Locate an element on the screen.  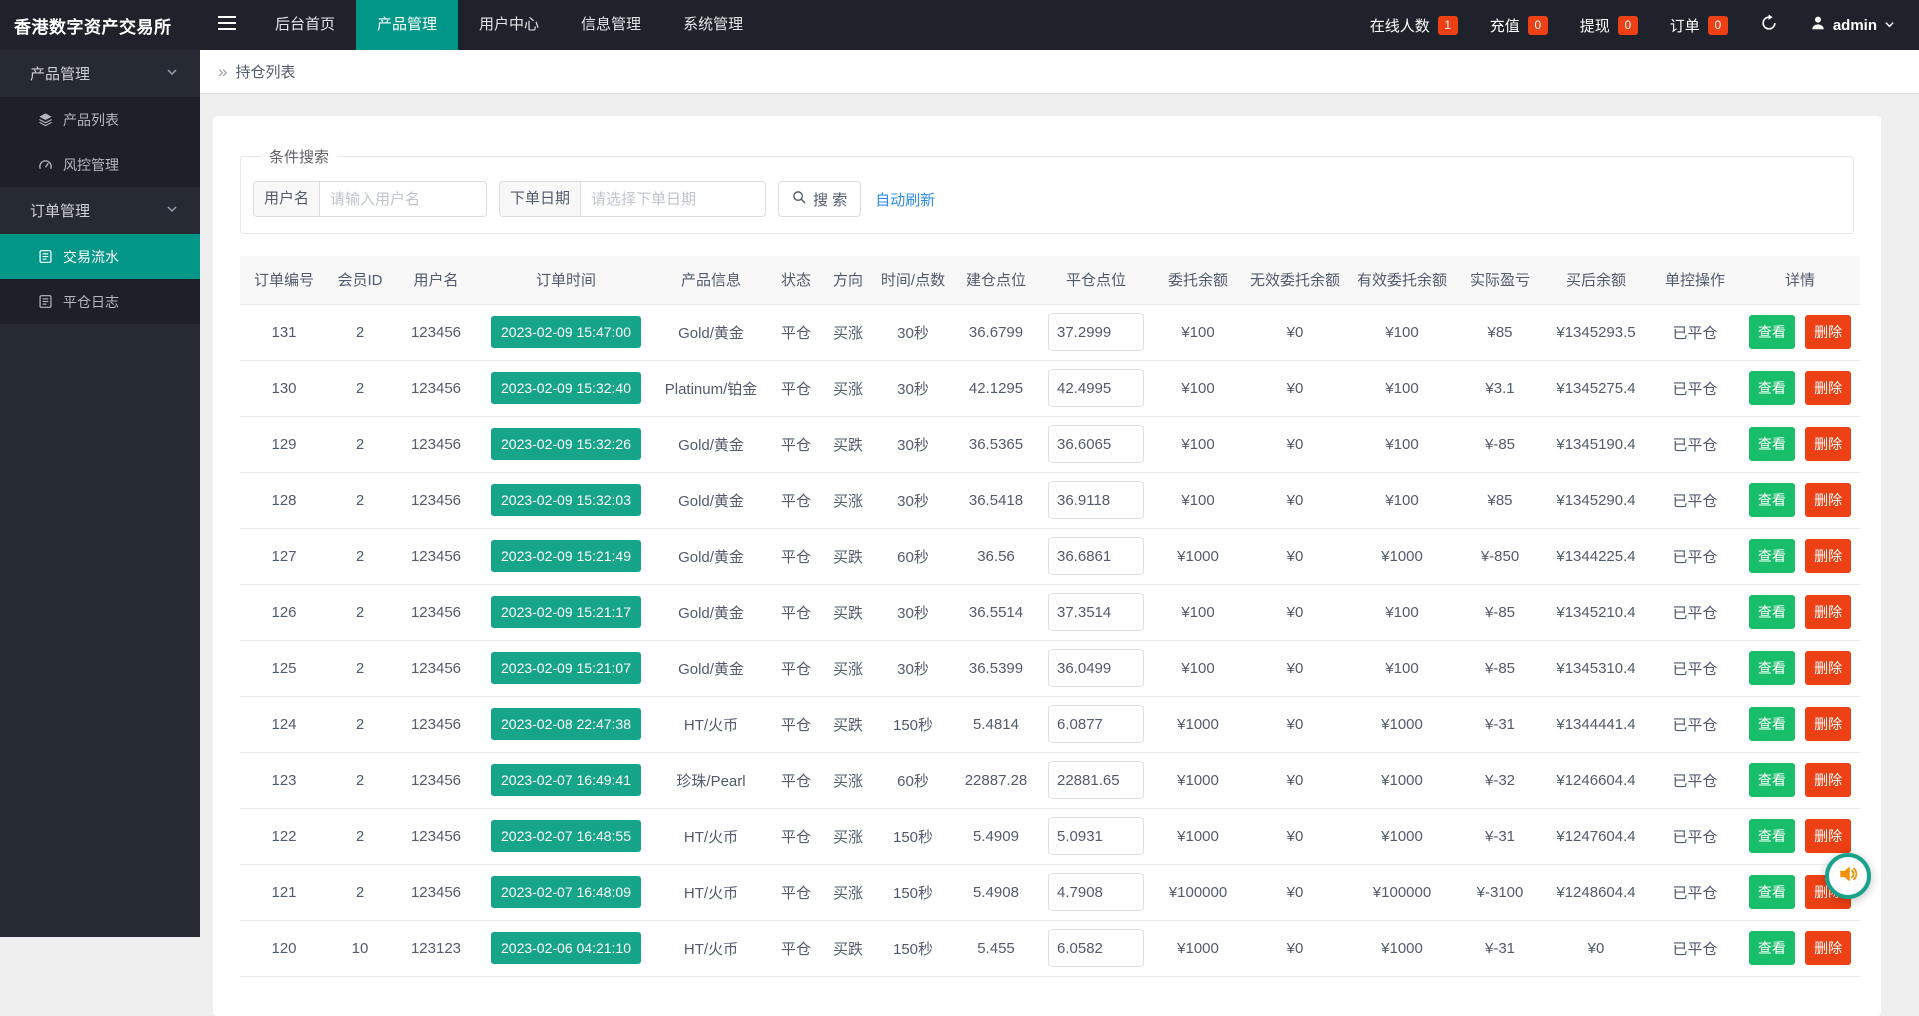
order-time-button: 2023-02-09 15:32:03 is located at coordinates (566, 500).